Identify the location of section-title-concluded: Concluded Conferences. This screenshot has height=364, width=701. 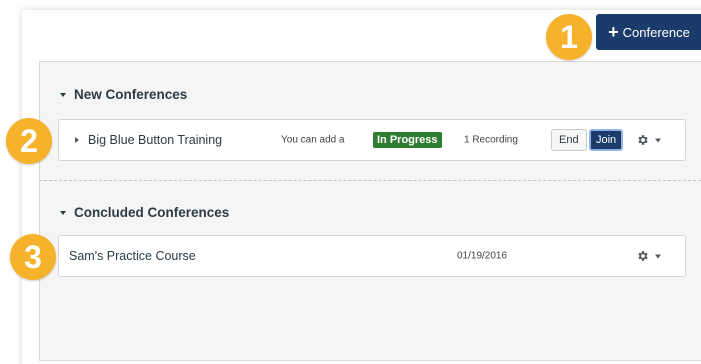
(152, 212).